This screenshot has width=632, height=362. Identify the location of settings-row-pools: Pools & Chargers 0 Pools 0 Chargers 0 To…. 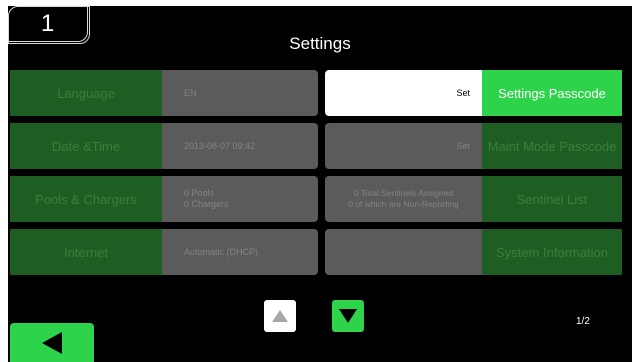
(316, 199).